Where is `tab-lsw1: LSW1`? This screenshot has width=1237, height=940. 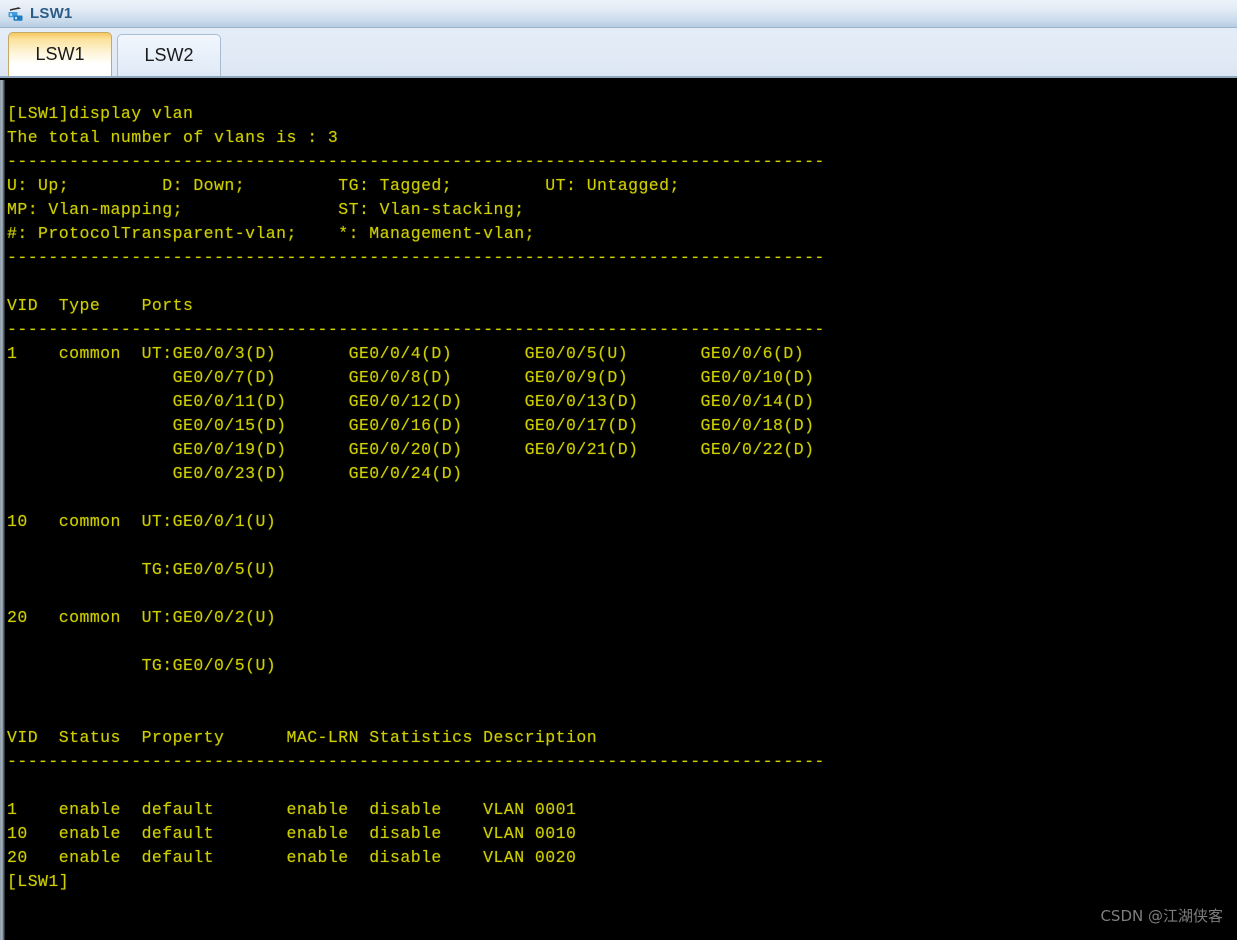 tab-lsw1: LSW1 is located at coordinates (60, 54).